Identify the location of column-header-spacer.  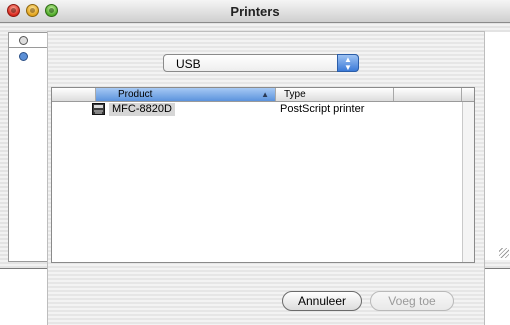
(74, 94).